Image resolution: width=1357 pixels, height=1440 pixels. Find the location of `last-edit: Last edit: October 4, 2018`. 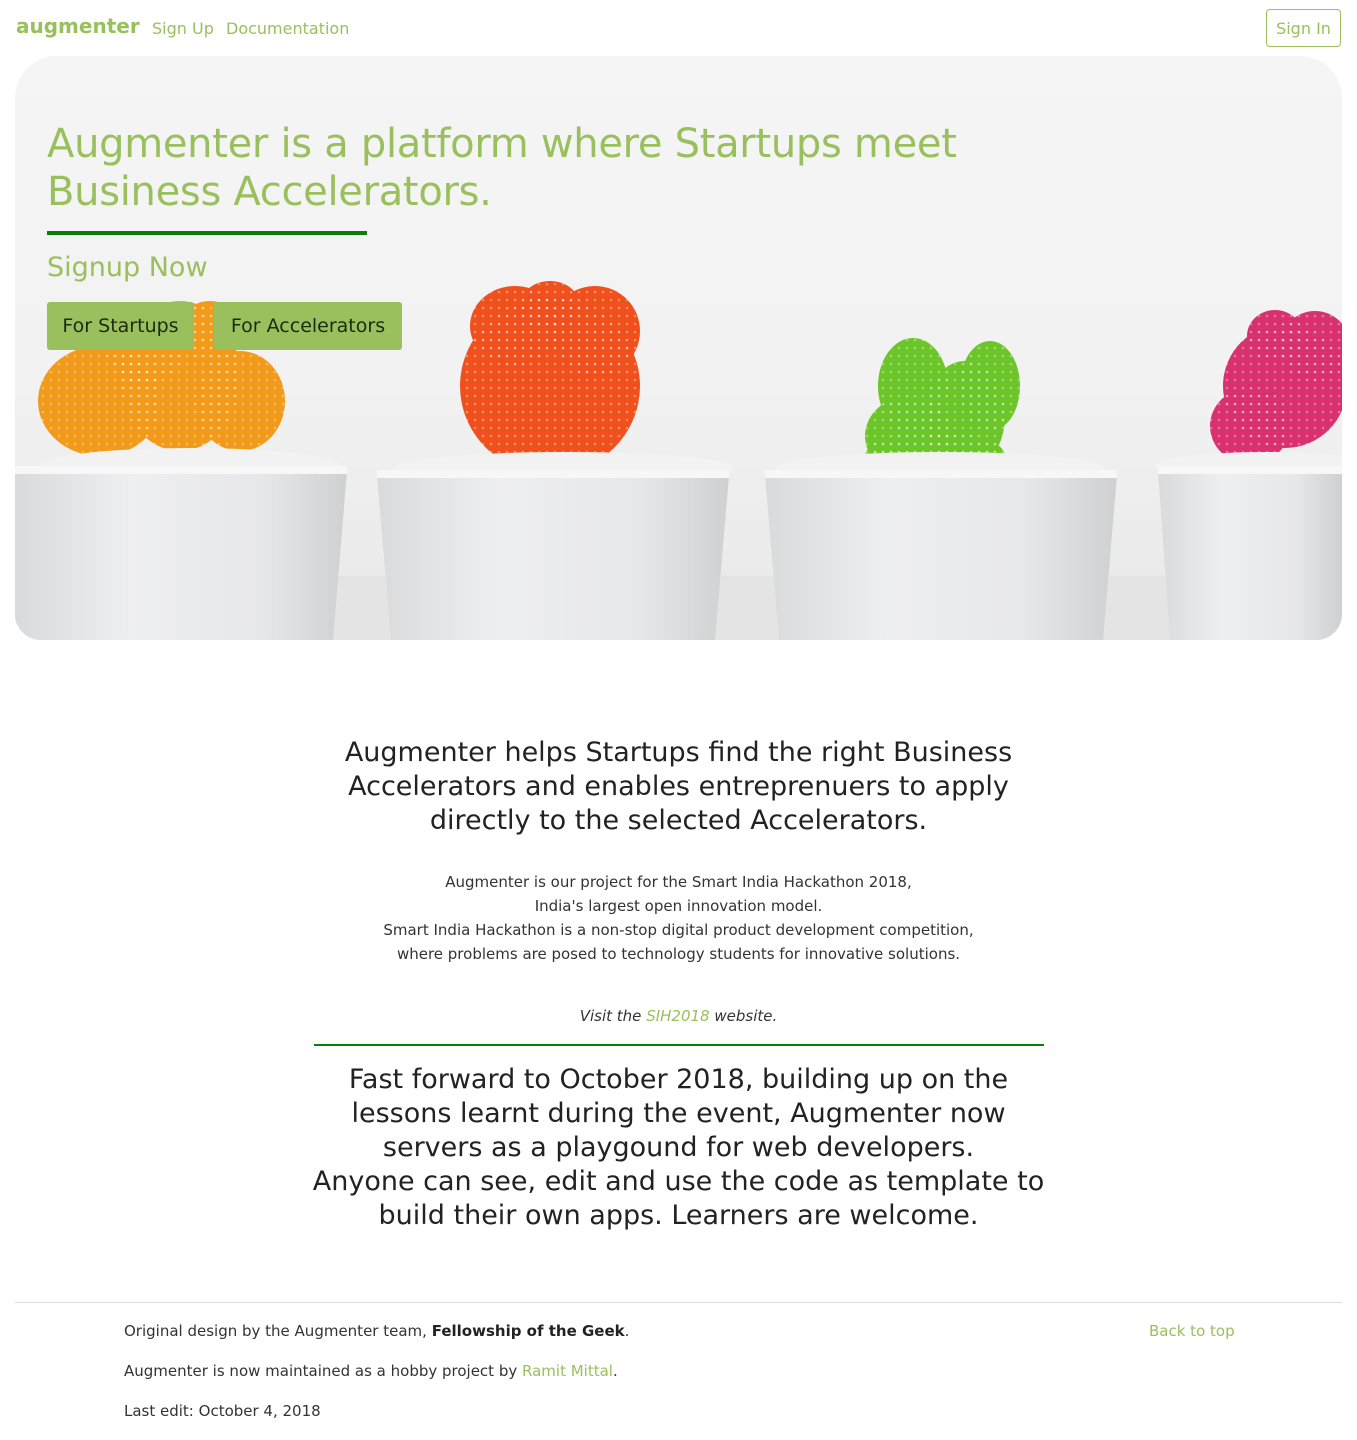

last-edit: Last edit: October 4, 2018 is located at coordinates (222, 1411).